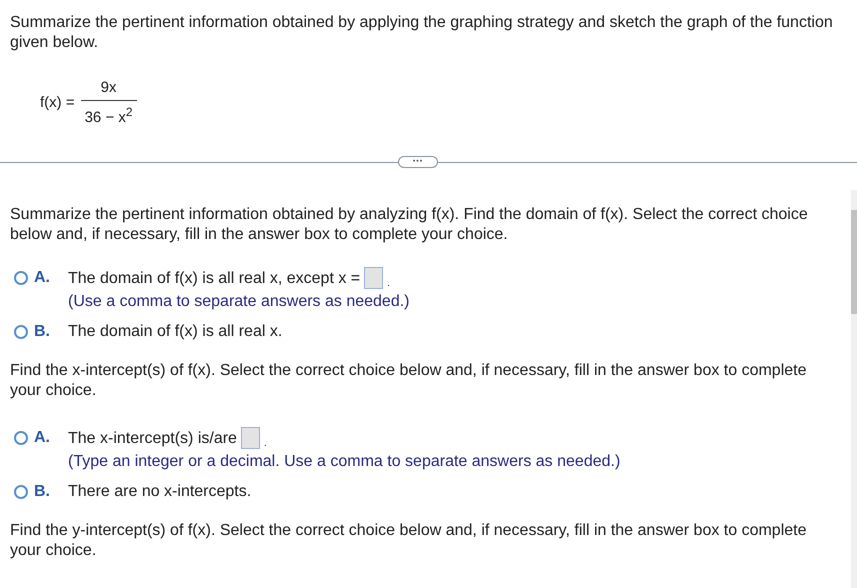  Describe the element at coordinates (345, 462) in the screenshot. I see `hint-text: (Type an integer or a decimal. Use a comma to separate answers as needed.)` at that location.